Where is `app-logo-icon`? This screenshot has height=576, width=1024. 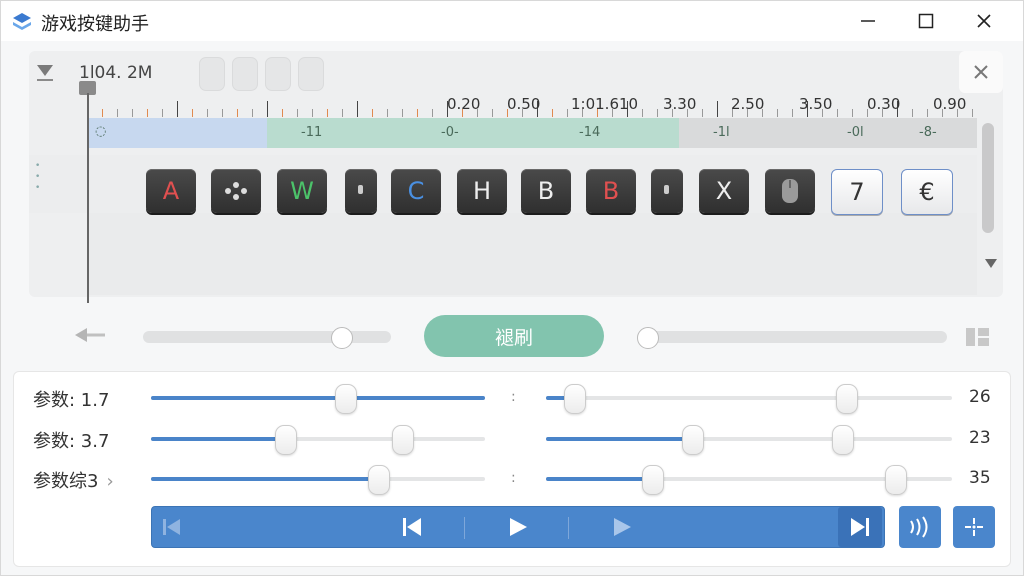 app-logo-icon is located at coordinates (22, 21).